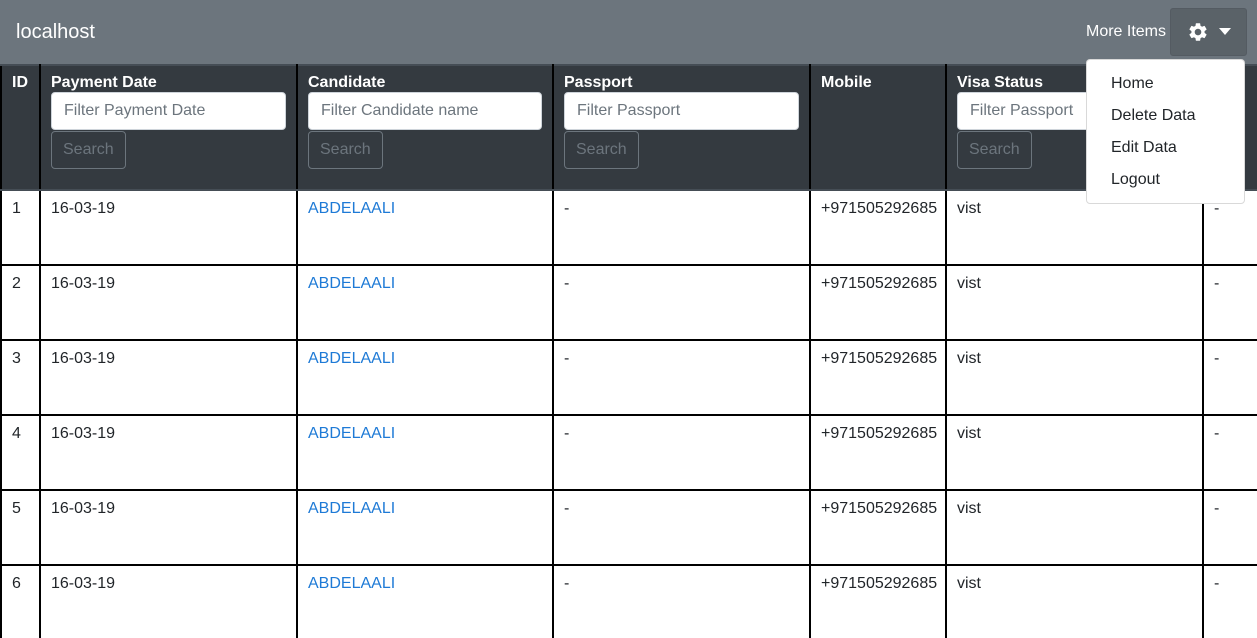 The image size is (1257, 638). What do you see at coordinates (20, 302) in the screenshot?
I see `cell-id: 2` at bounding box center [20, 302].